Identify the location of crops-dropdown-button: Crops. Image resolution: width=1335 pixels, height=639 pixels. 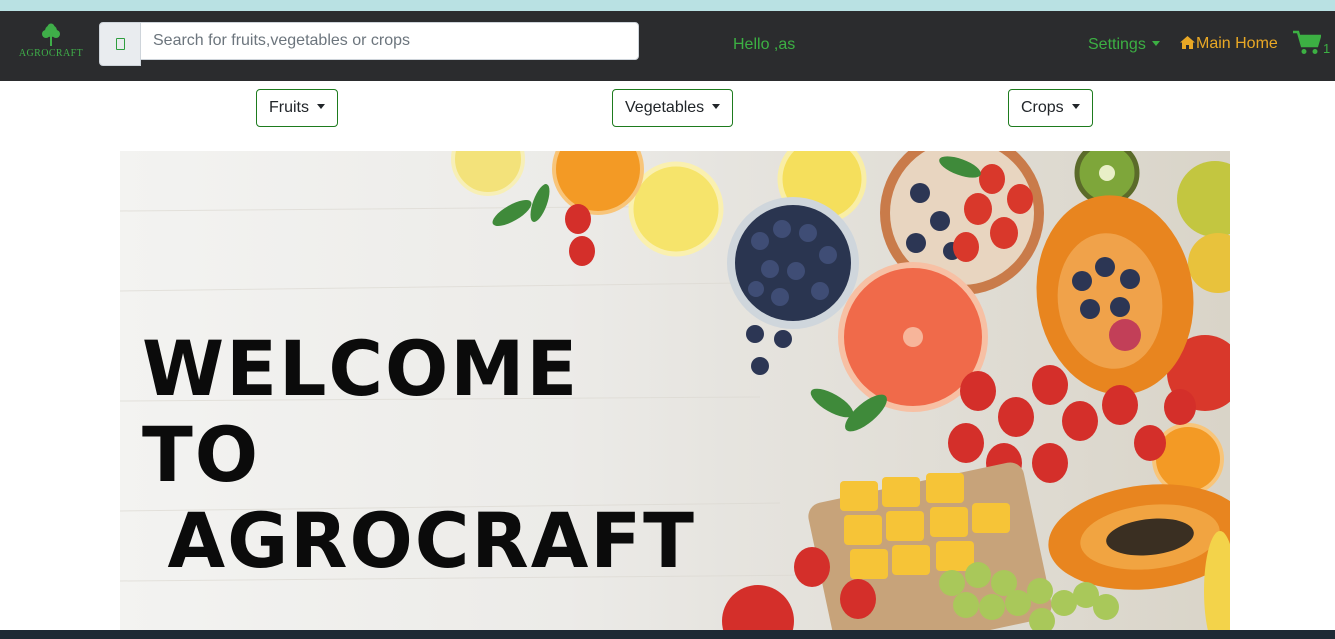
(1050, 108).